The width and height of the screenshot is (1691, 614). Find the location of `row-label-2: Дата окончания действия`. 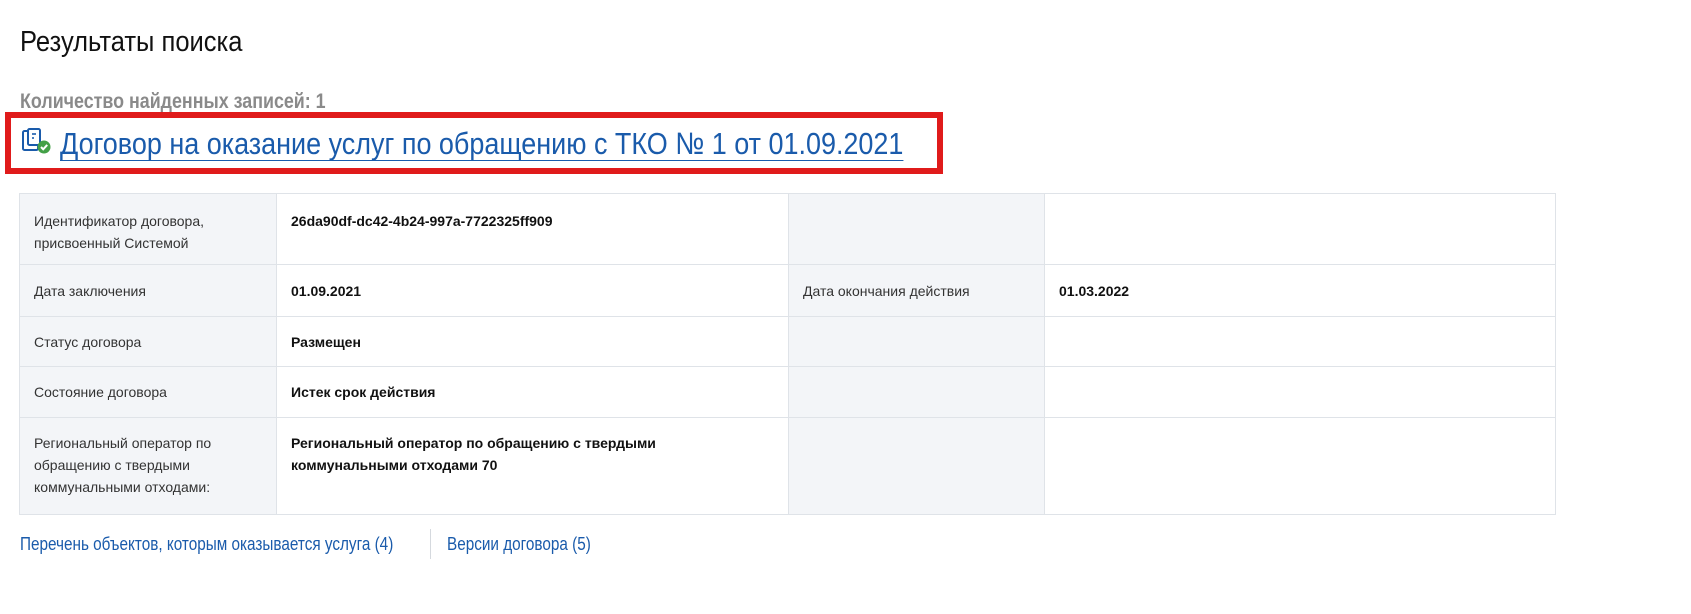

row-label-2: Дата окончания действия is located at coordinates (916, 290).